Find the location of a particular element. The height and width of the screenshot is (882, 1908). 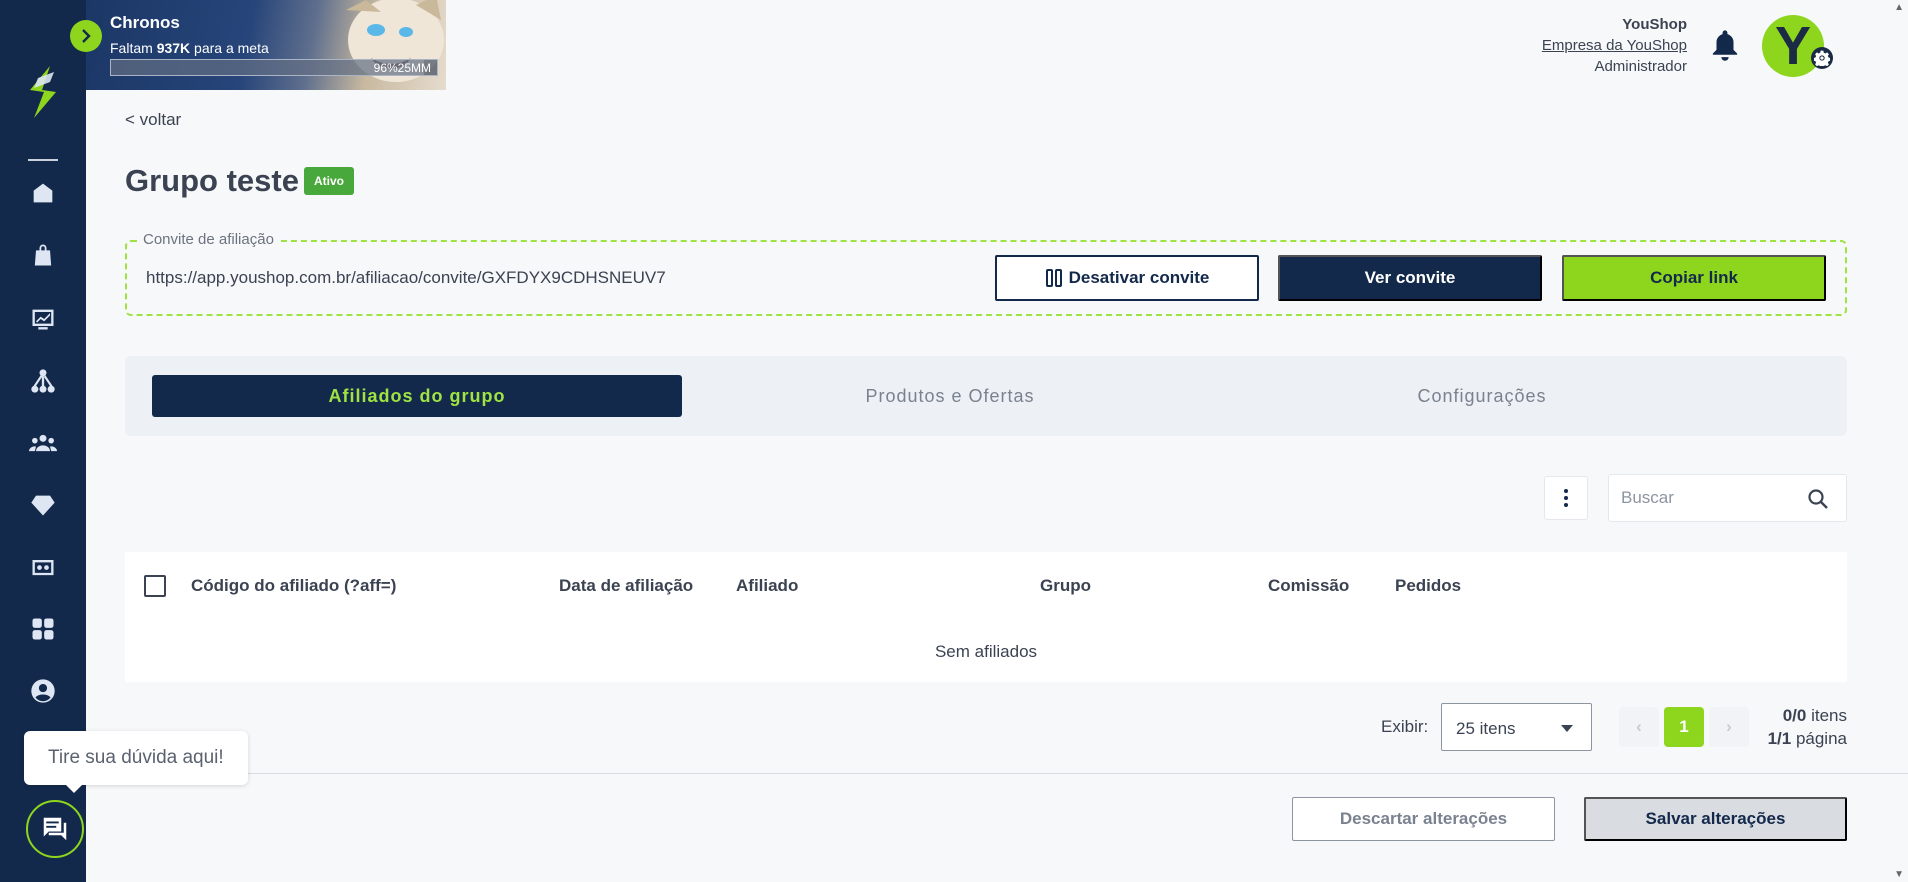

user-info: YouShop Empresa da YouShop Administrador is located at coordinates (1614, 45).